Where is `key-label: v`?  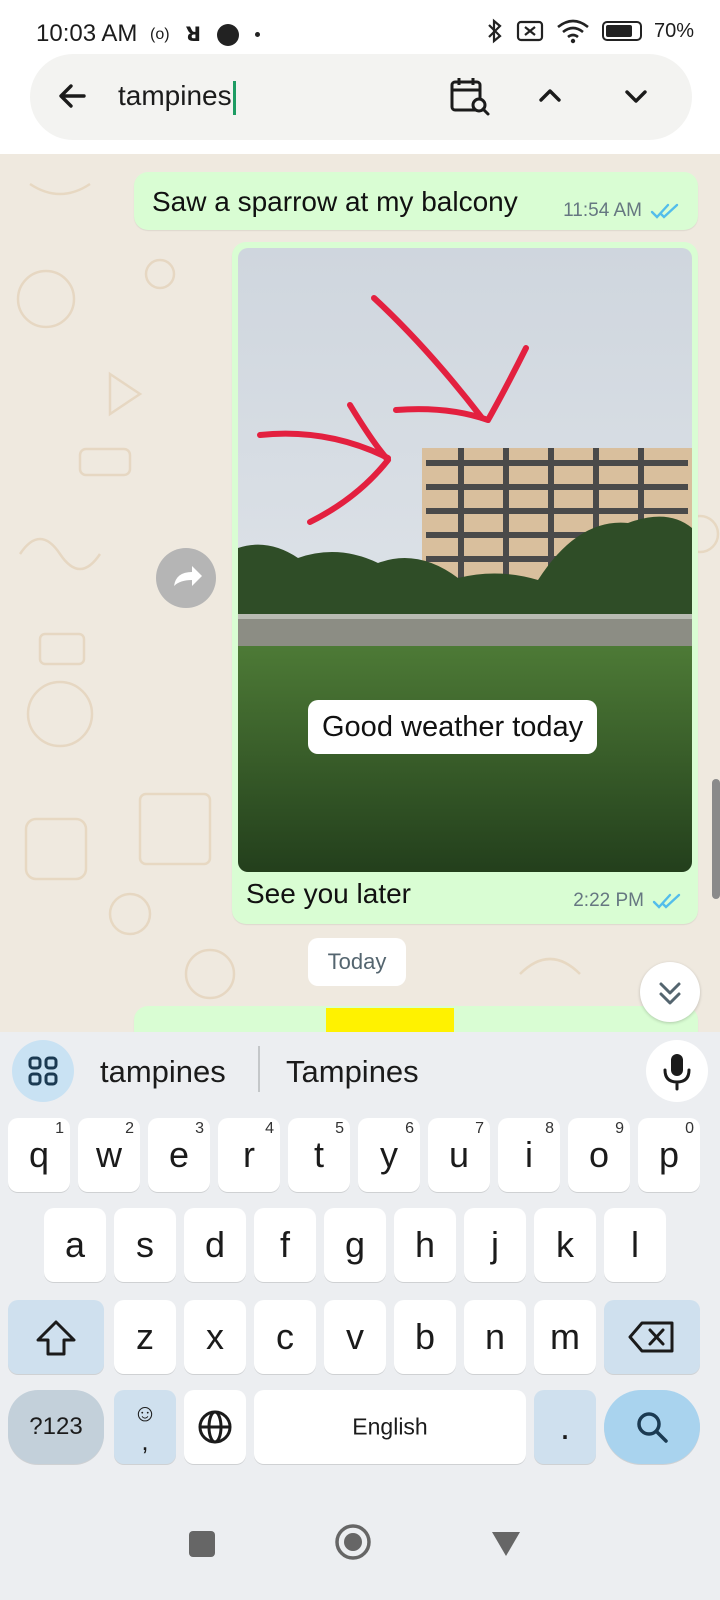 key-label: v is located at coordinates (355, 1336).